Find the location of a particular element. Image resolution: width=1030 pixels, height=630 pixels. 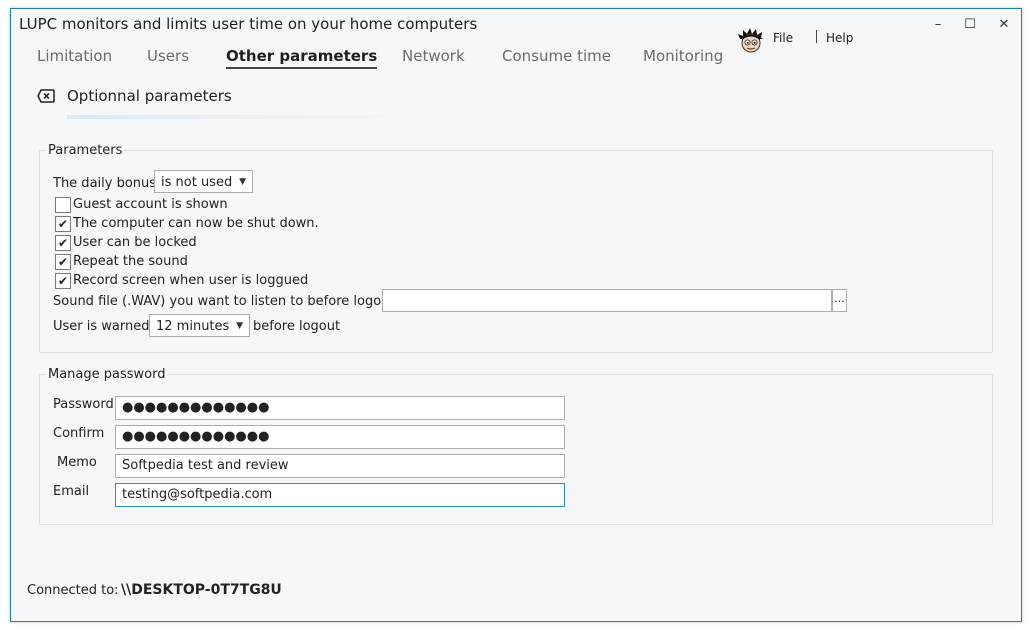

tab-other-parameters: Other parameters is located at coordinates (302, 58).